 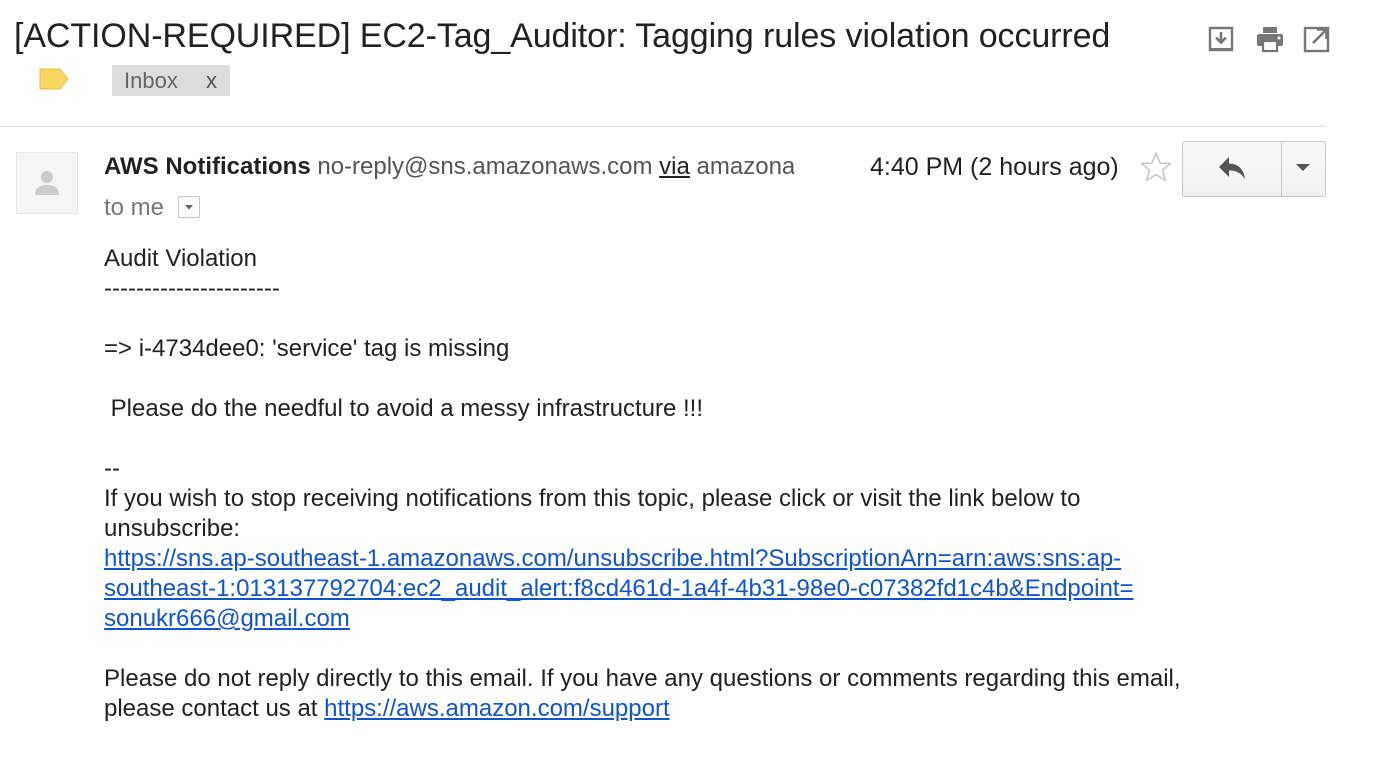 I want to click on support-link: https://aws.amazon.com/support, so click(x=497, y=708).